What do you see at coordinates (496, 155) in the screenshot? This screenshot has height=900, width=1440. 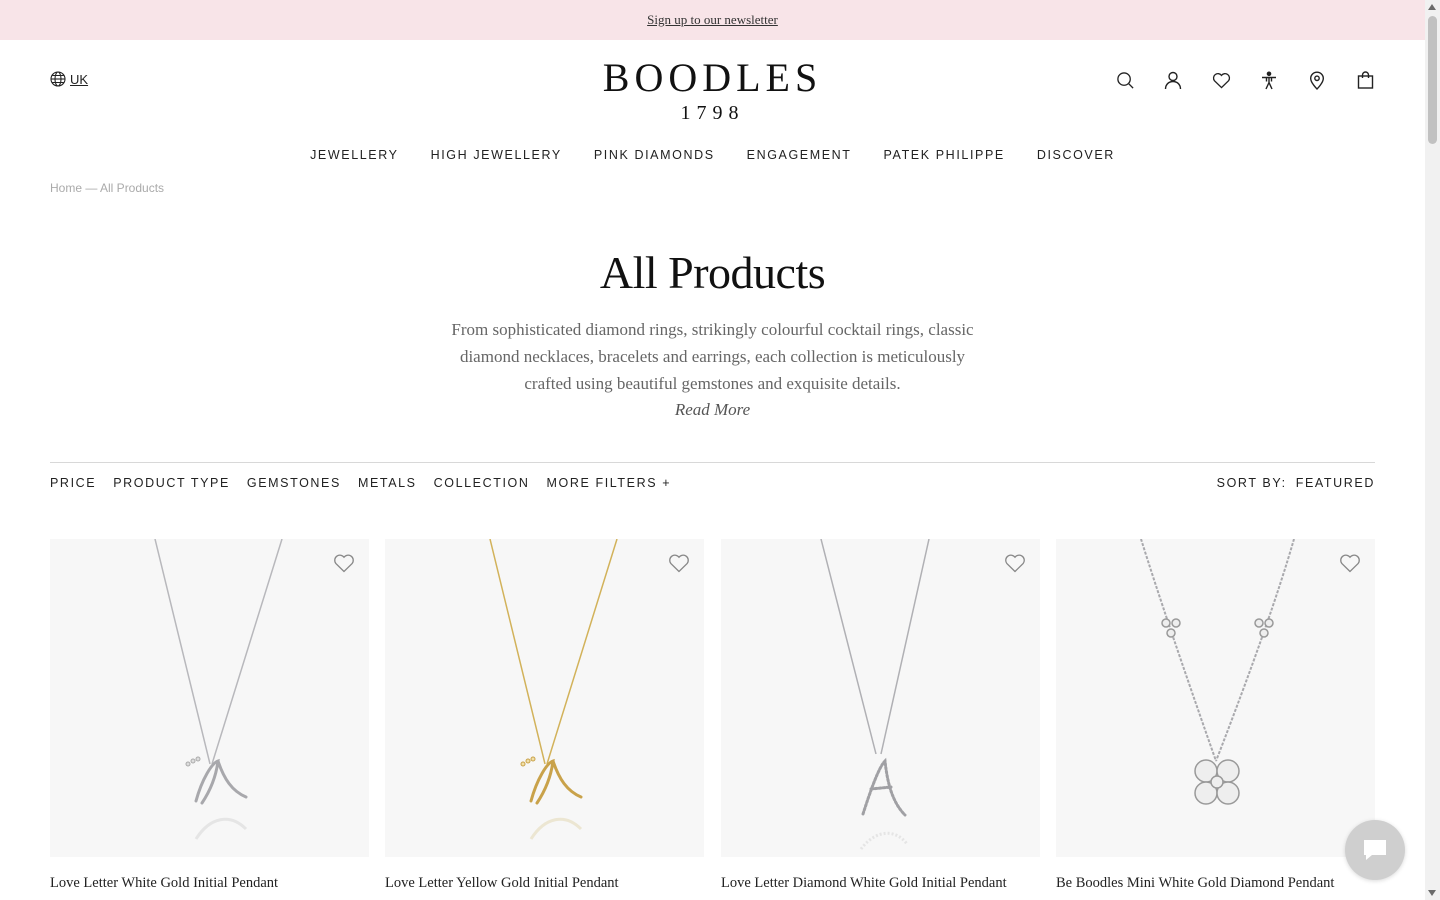 I see `nav-item-high-jewellery: HIGH JEWELLERY` at bounding box center [496, 155].